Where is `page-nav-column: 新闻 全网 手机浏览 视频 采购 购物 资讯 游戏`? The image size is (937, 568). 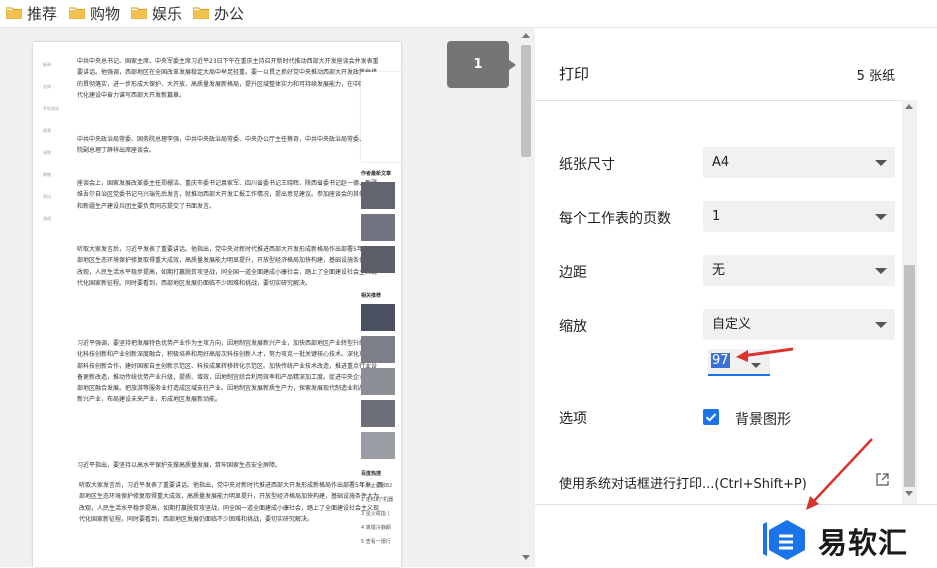 page-nav-column: 新闻 全网 手机浏览 视频 采购 购物 资讯 游戏 is located at coordinates (51, 150).